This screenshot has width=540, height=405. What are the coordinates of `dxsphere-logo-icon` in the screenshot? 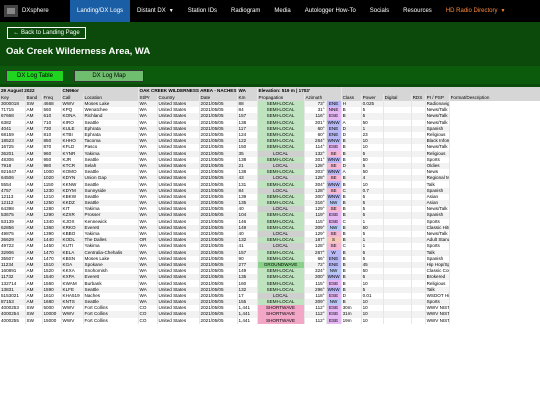 It's located at (11, 11).